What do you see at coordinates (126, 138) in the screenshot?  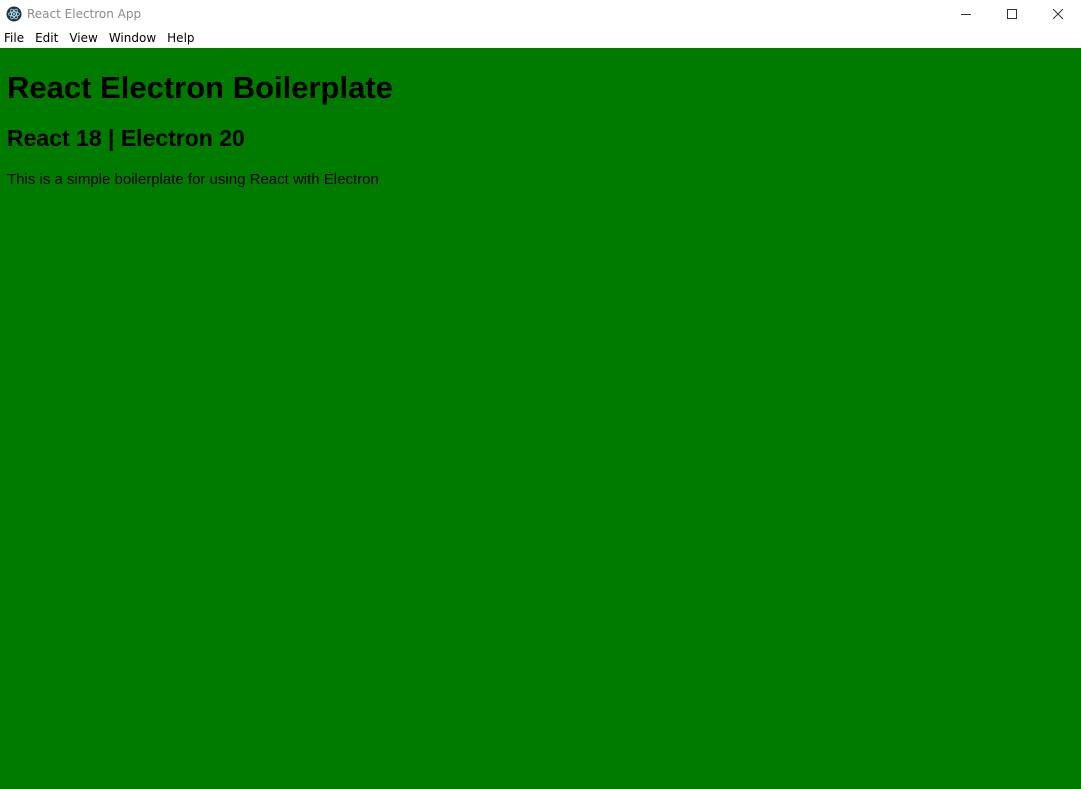 I see `page-subtitle: React 18 | Electron 20` at bounding box center [126, 138].